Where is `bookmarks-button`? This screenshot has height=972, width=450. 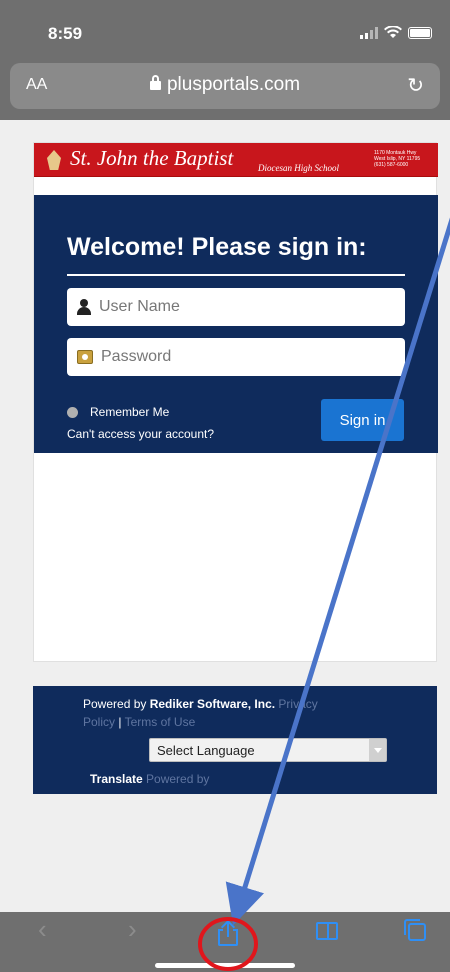 bookmarks-button is located at coordinates (327, 931).